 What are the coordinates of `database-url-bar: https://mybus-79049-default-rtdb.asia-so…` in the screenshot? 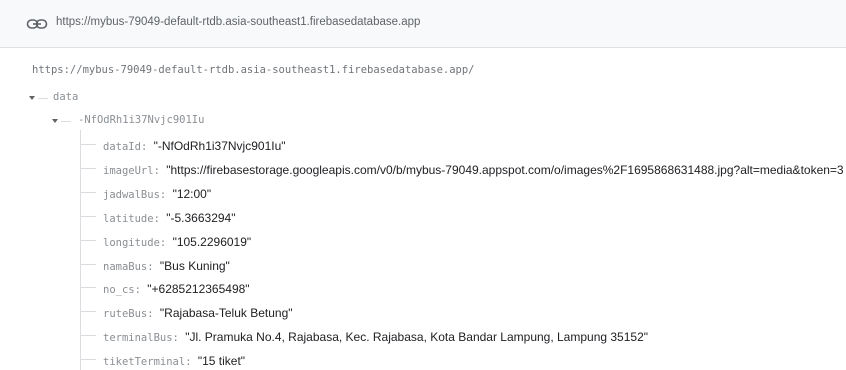 It's located at (423, 24).